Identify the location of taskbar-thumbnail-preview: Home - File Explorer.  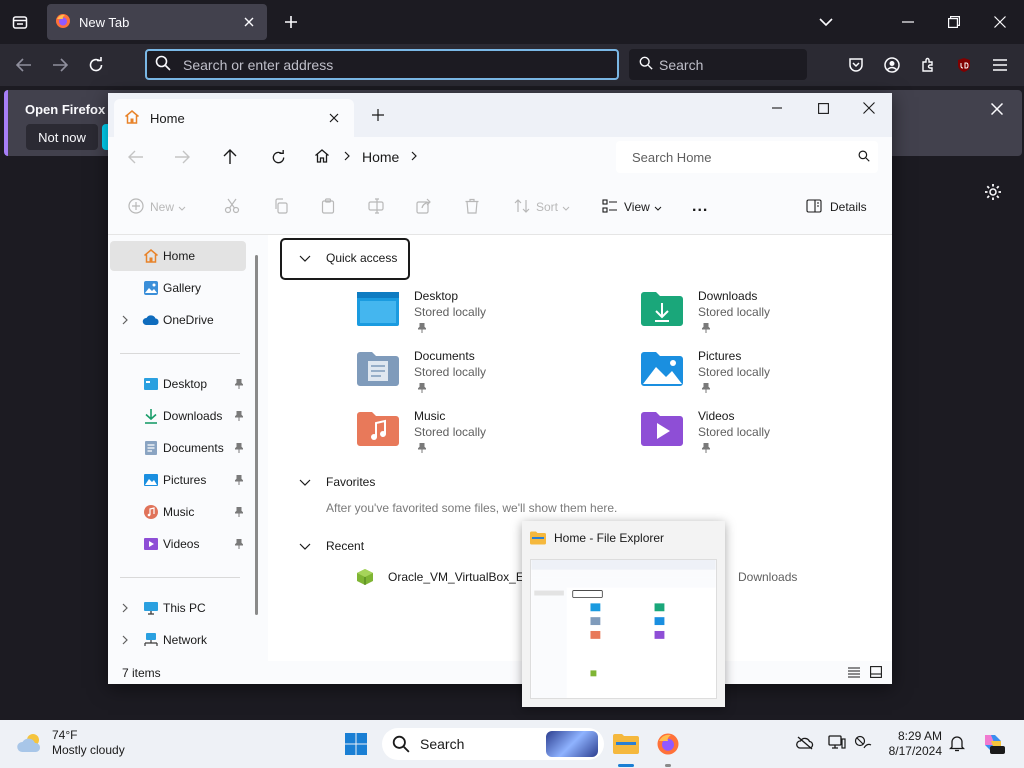
(623, 614).